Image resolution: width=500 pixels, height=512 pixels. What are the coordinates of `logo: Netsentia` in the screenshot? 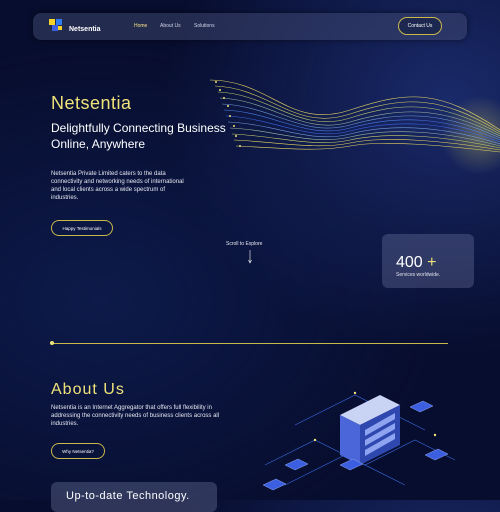 It's located at (82, 27).